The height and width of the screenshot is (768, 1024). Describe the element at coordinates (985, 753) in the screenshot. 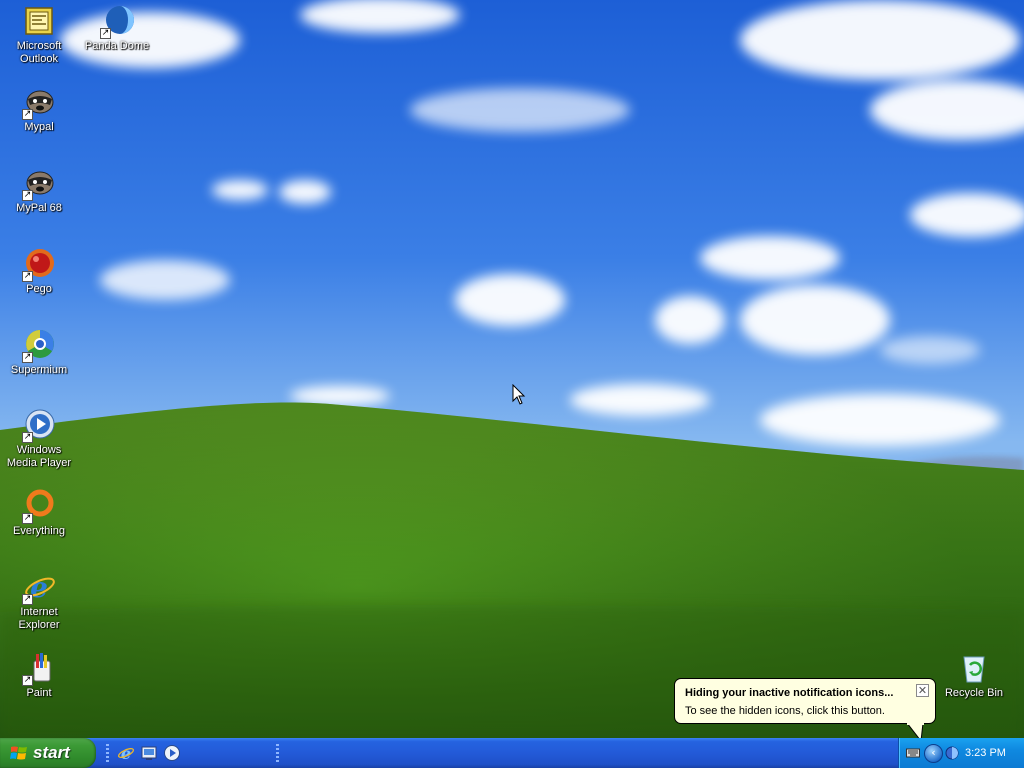

I see `clock: 3:23 PM` at that location.